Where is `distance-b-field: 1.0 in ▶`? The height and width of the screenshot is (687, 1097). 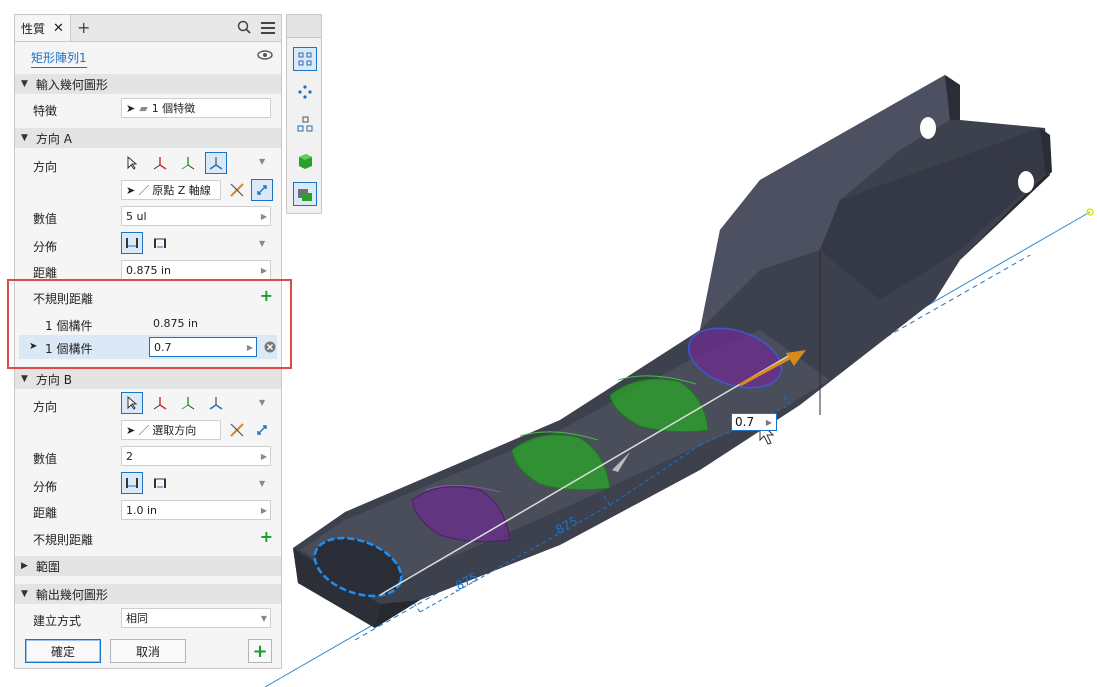
distance-b-field: 1.0 in ▶ is located at coordinates (196, 510).